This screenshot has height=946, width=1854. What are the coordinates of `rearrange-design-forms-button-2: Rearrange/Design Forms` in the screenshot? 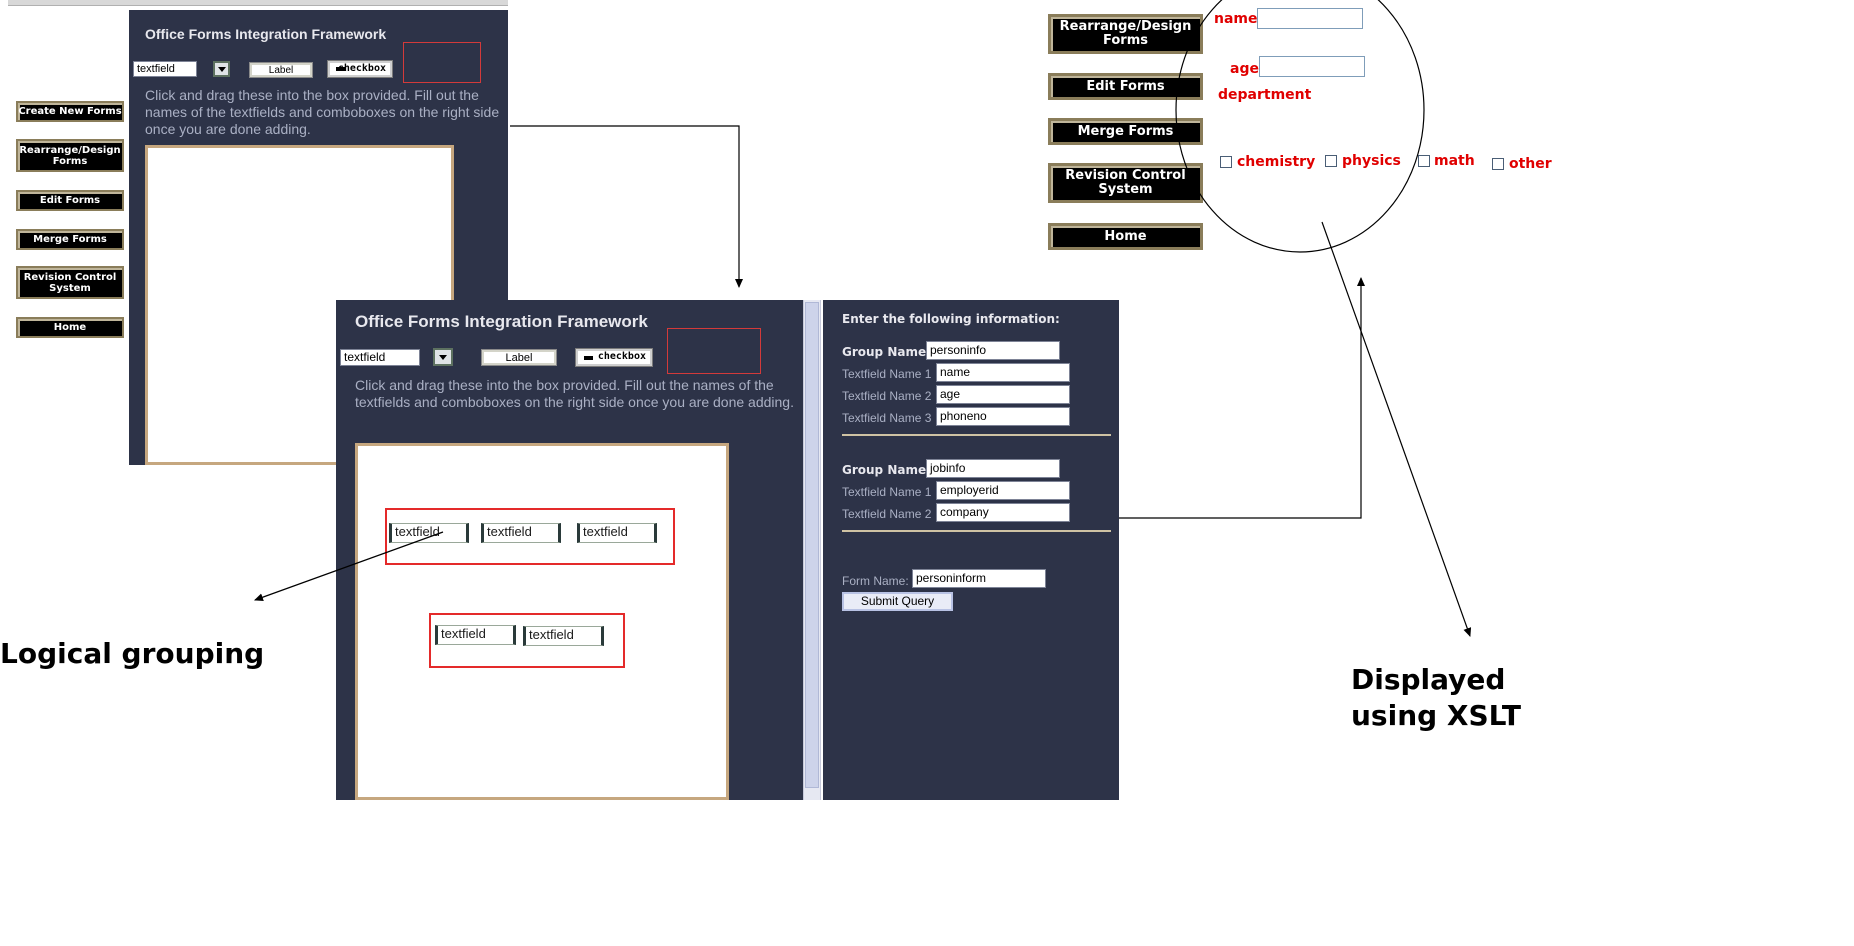 It's located at (1125, 34).